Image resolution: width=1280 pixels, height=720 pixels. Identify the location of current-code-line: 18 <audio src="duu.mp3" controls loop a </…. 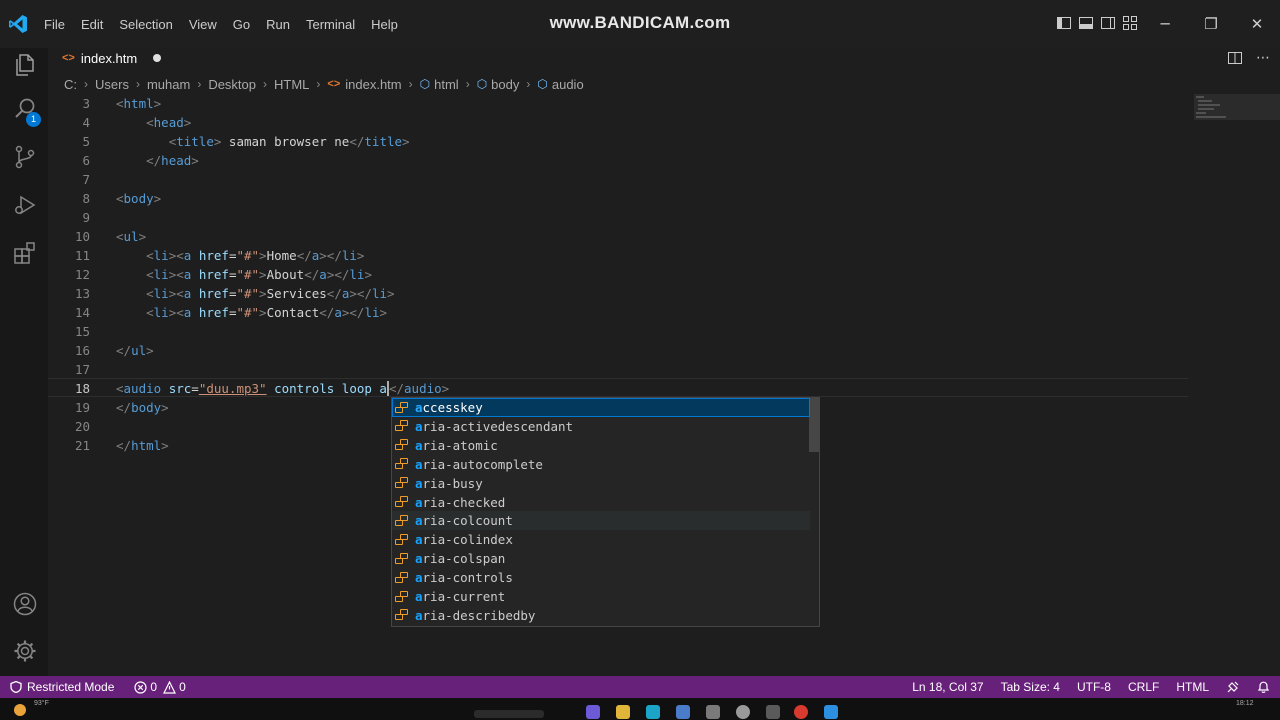
(618, 387).